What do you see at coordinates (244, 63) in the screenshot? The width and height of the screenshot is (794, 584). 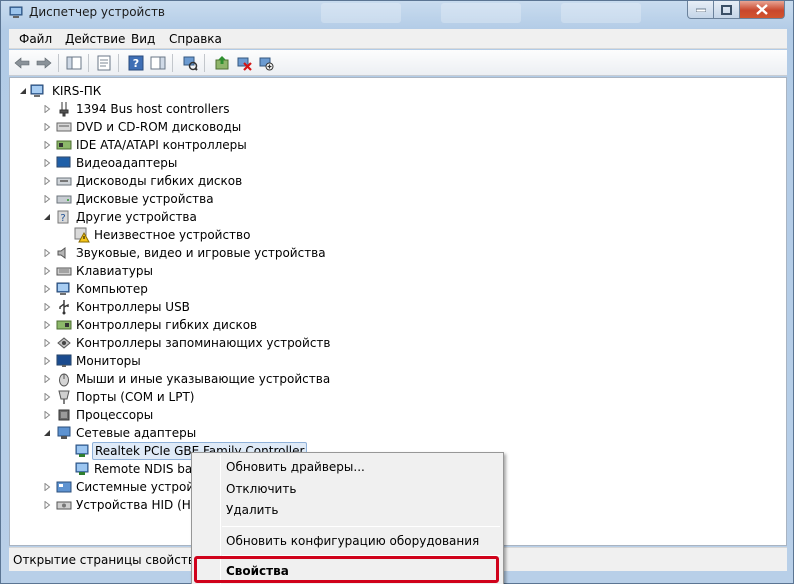 I see `uninstall-device-button` at bounding box center [244, 63].